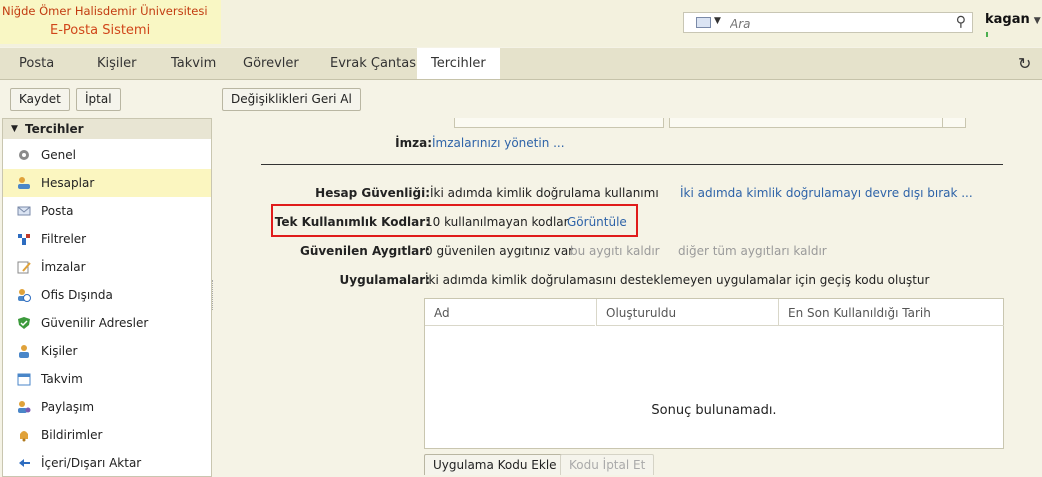 The width and height of the screenshot is (1042, 477). Describe the element at coordinates (714, 410) in the screenshot. I see `empty-message: Sonuç bulunamadı.` at that location.